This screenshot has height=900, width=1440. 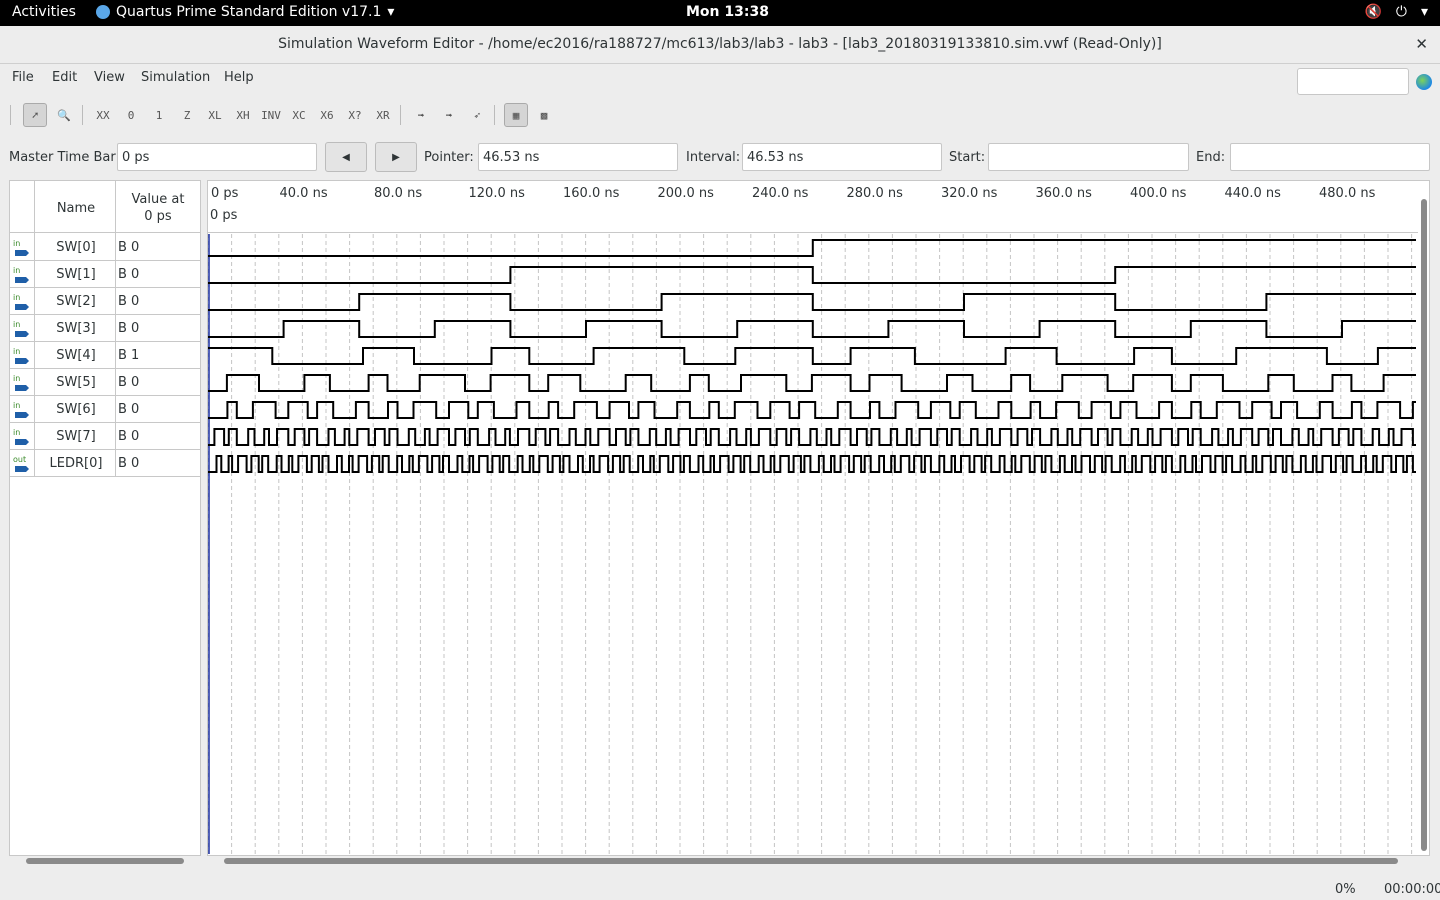 I want to click on signal-row: in SW[2] B 0, so click(x=105, y=301).